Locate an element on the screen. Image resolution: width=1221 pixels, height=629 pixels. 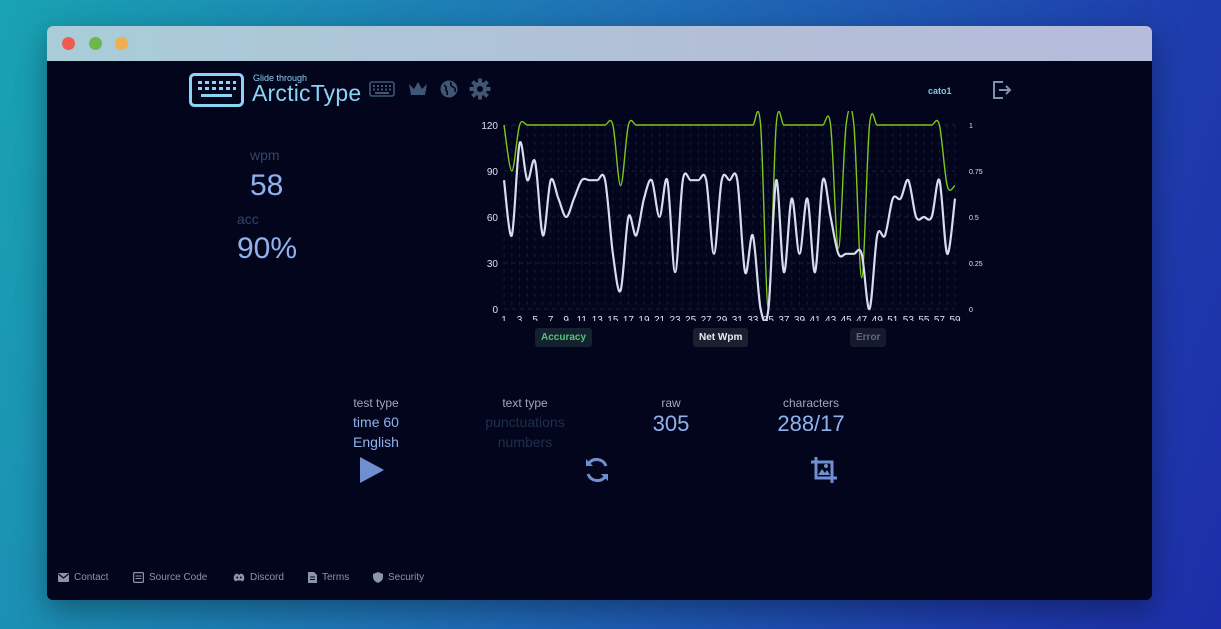
y-tick-label: 30 is located at coordinates (493, 264).